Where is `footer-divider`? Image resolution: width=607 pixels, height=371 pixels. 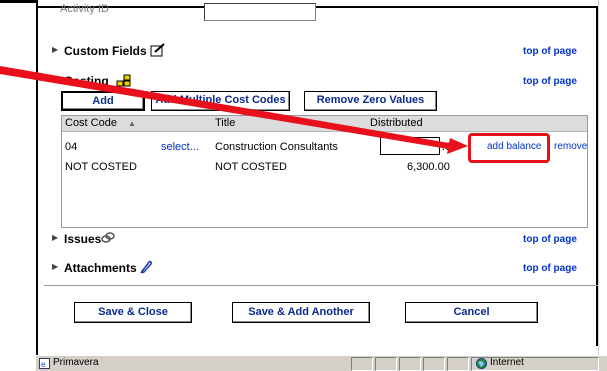 footer-divider is located at coordinates (322, 285).